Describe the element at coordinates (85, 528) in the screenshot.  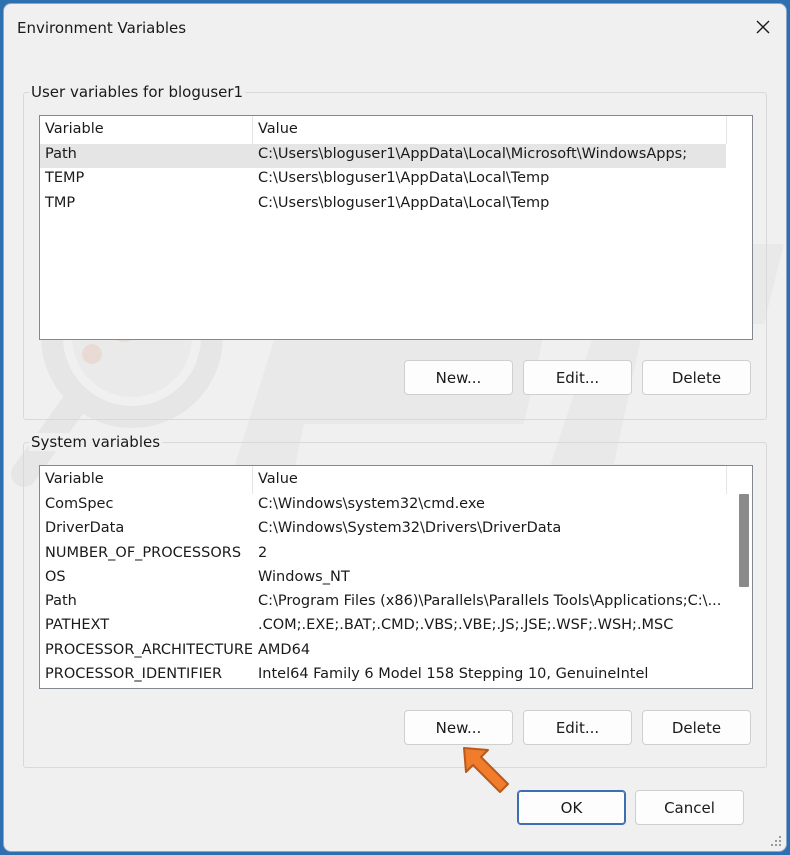
I see `variable-cell: DriverData` at that location.